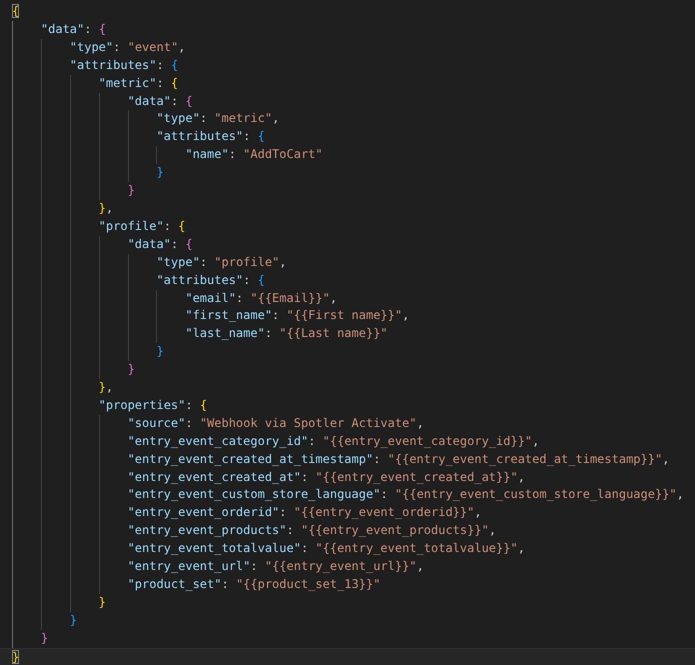  Describe the element at coordinates (326, 549) in the screenshot. I see `code-line: "entry_event_totalvalue": "{{entry_event_totalvalue}}",` at that location.